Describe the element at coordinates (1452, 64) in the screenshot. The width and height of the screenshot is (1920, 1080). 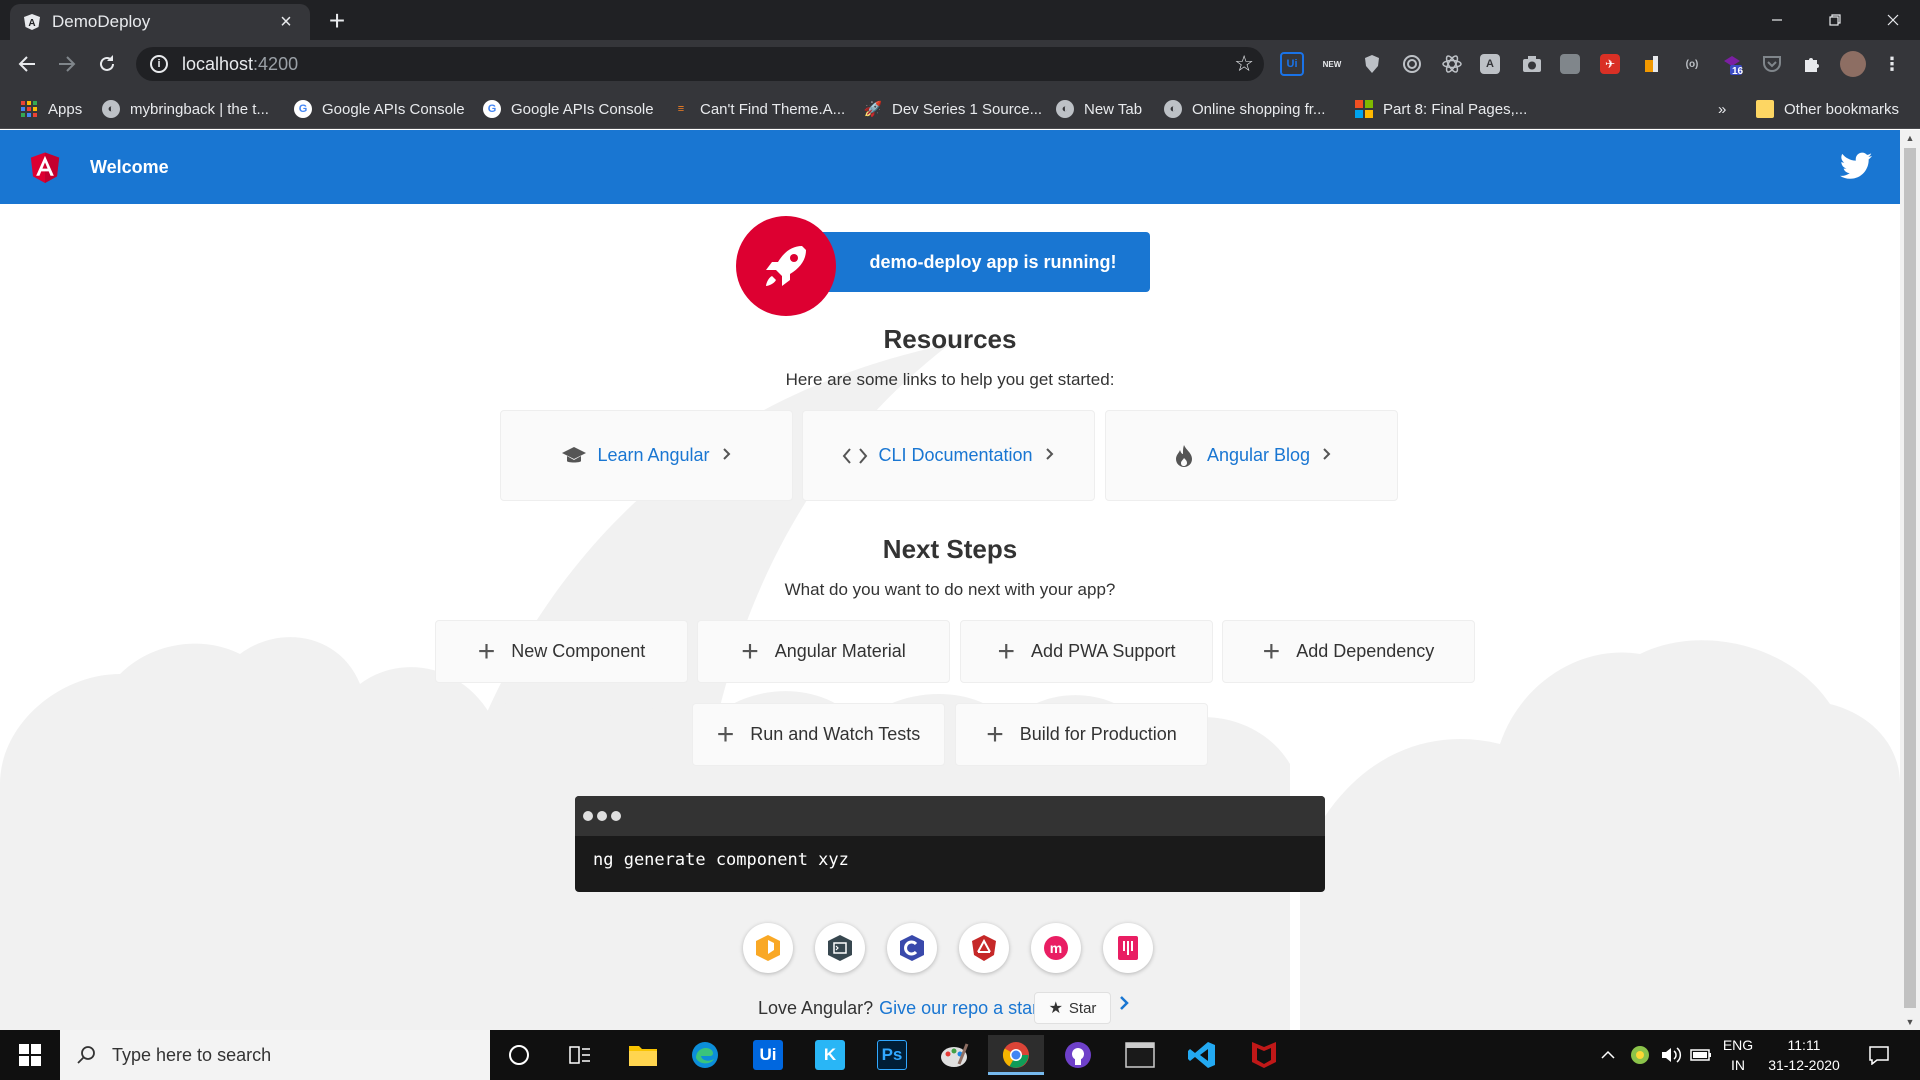
I see `extension-react-icon` at that location.